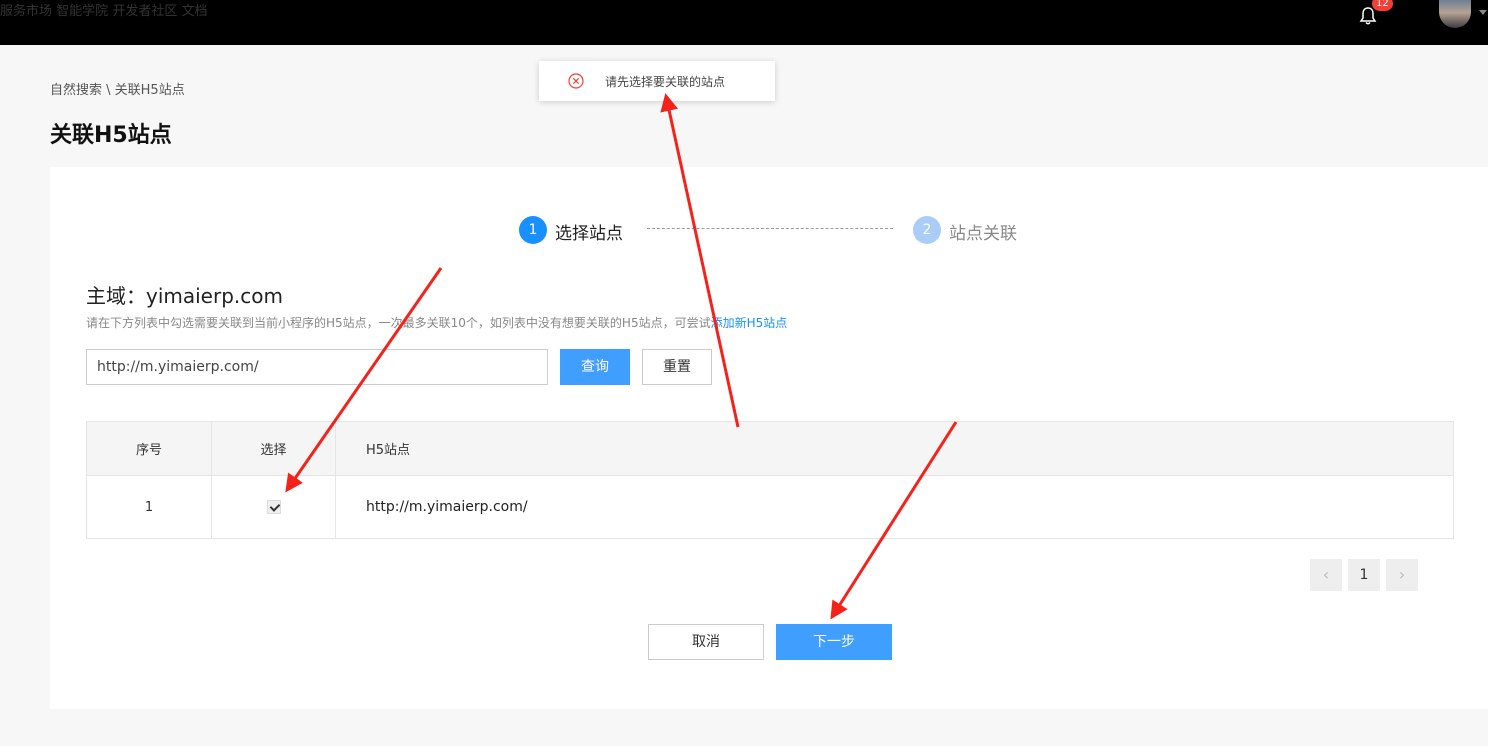 The width and height of the screenshot is (1488, 746). What do you see at coordinates (983, 234) in the screenshot?
I see `step-2-label: 站点关联` at bounding box center [983, 234].